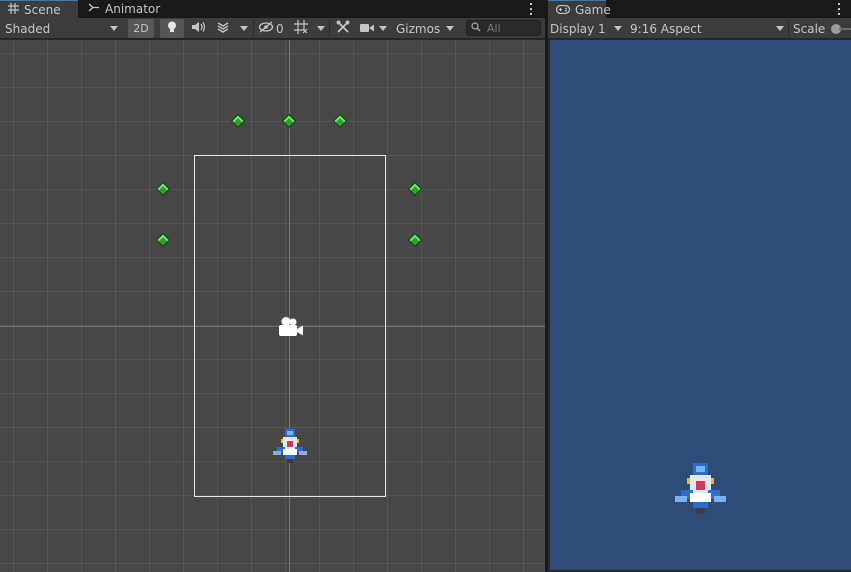  I want to click on lightbulb-icon, so click(172, 28).